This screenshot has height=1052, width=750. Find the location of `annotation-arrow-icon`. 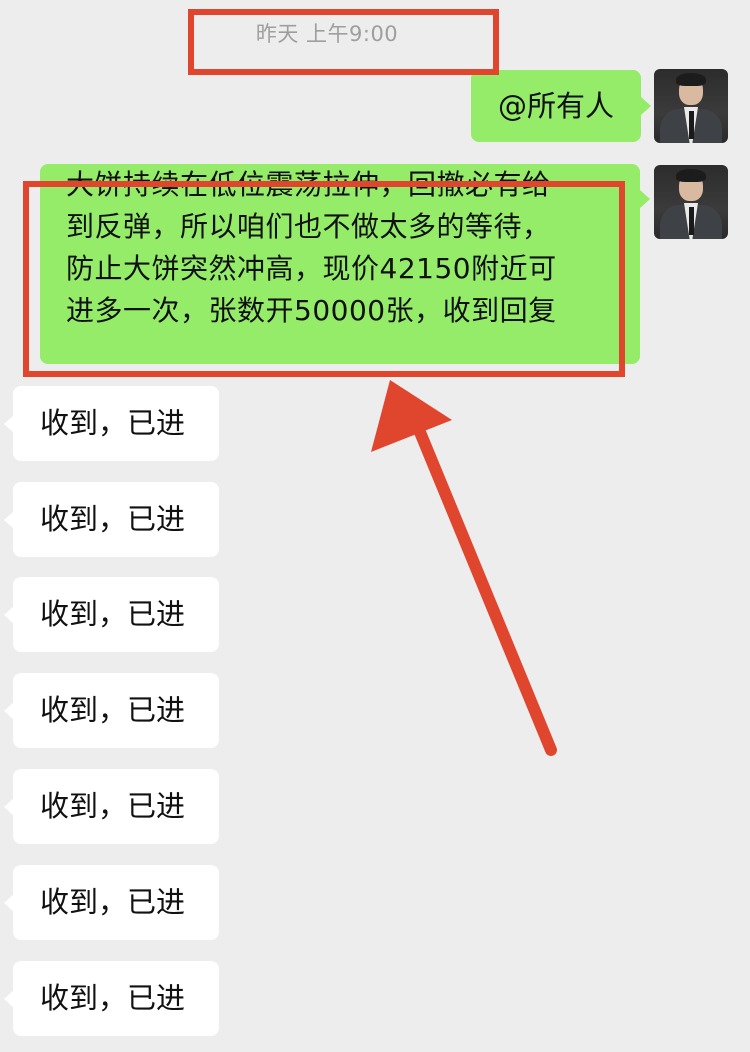

annotation-arrow-icon is located at coordinates (464, 568).